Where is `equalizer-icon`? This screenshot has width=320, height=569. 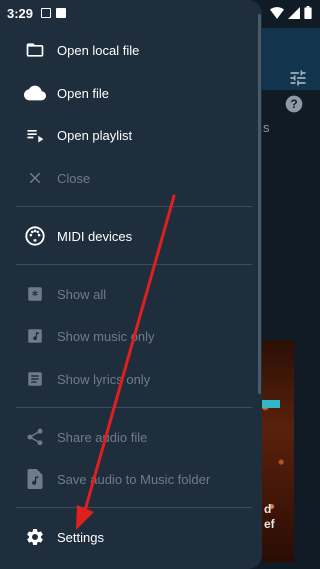
equalizer-icon is located at coordinates (298, 78).